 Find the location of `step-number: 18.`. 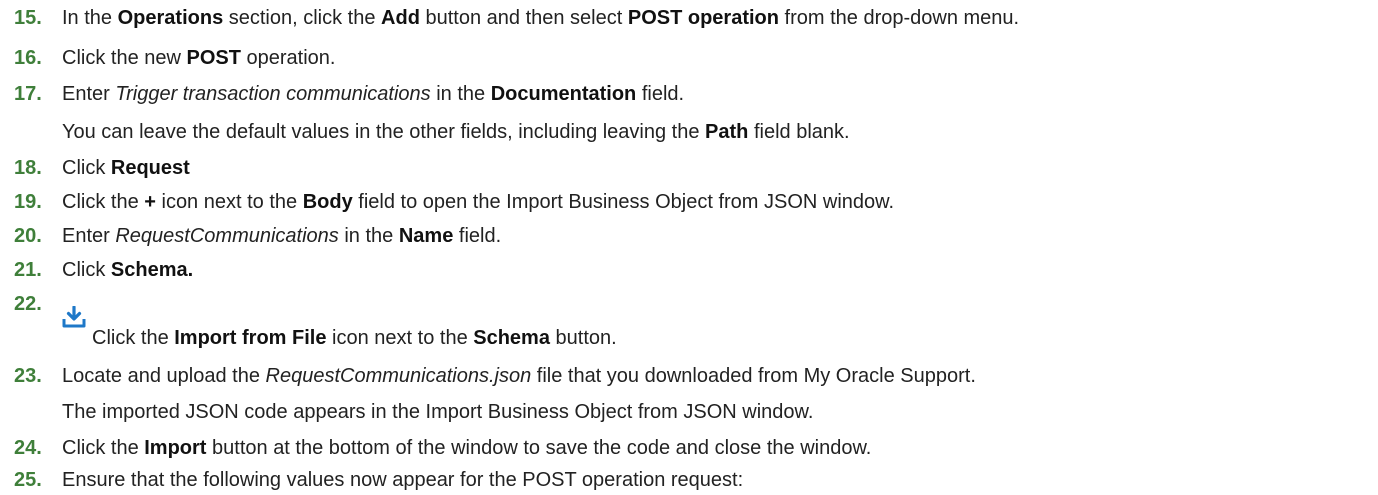

step-number: 18. is located at coordinates (28, 168).